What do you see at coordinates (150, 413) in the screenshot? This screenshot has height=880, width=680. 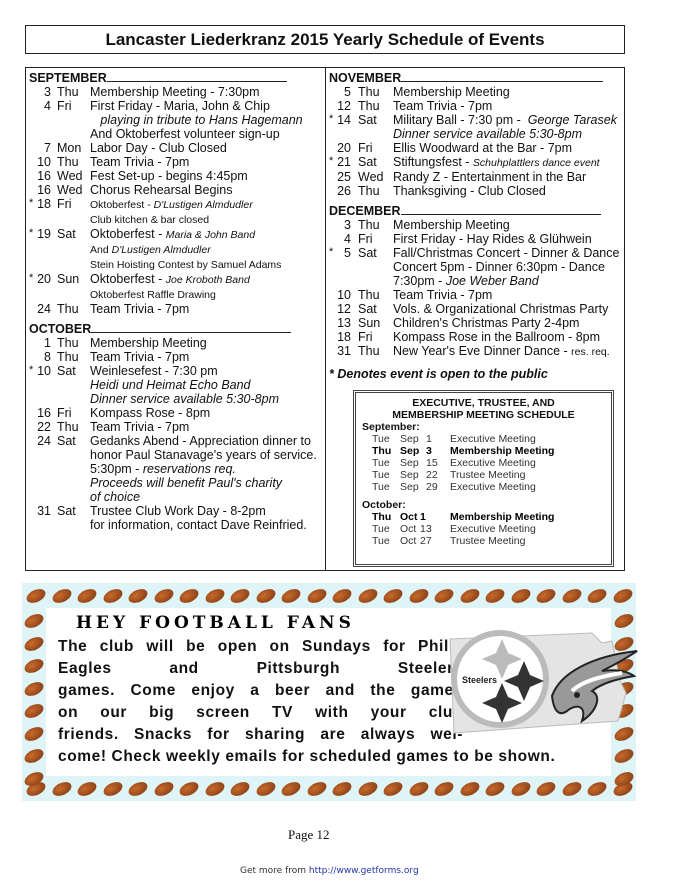 I see `event-text: Kompass Rose - 8pm` at bounding box center [150, 413].